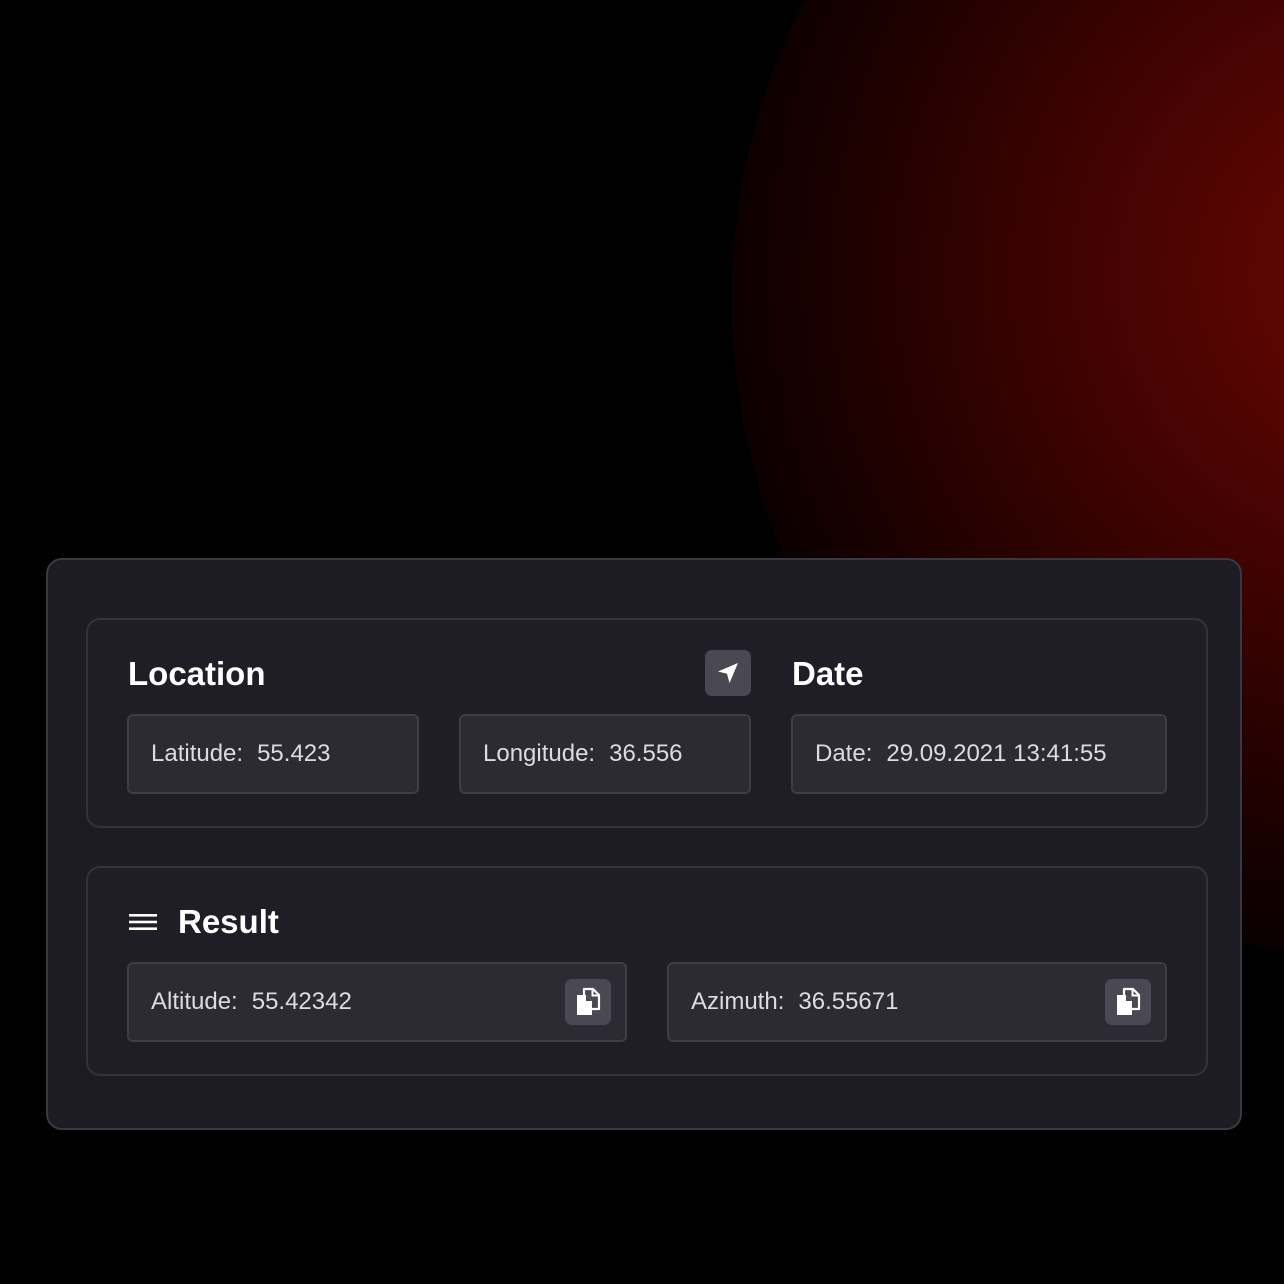 The width and height of the screenshot is (1284, 1284). What do you see at coordinates (197, 753) in the screenshot?
I see `latitude-label: Latitude:` at bounding box center [197, 753].